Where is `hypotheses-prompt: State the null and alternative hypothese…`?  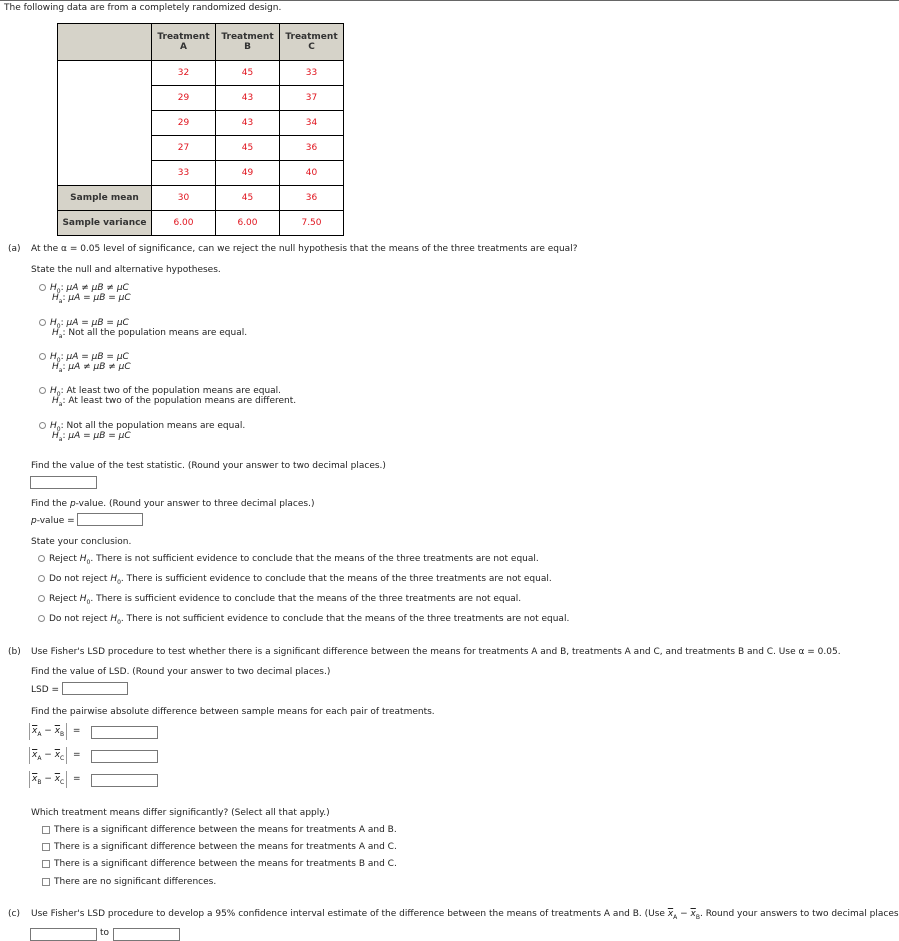
hypotheses-prompt: State the null and alternative hypothese… is located at coordinates (126, 270).